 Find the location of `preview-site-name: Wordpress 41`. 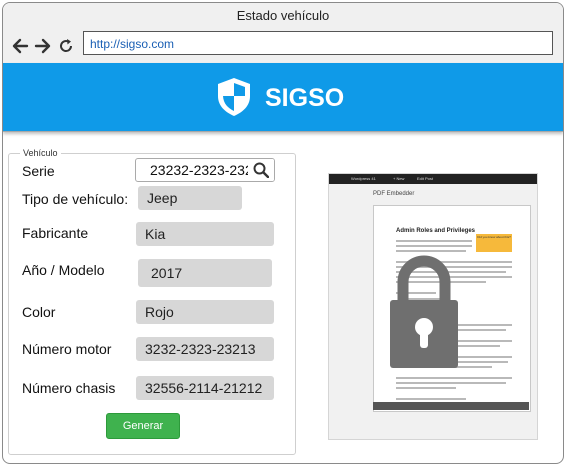

preview-site-name: Wordpress 41 is located at coordinates (363, 178).